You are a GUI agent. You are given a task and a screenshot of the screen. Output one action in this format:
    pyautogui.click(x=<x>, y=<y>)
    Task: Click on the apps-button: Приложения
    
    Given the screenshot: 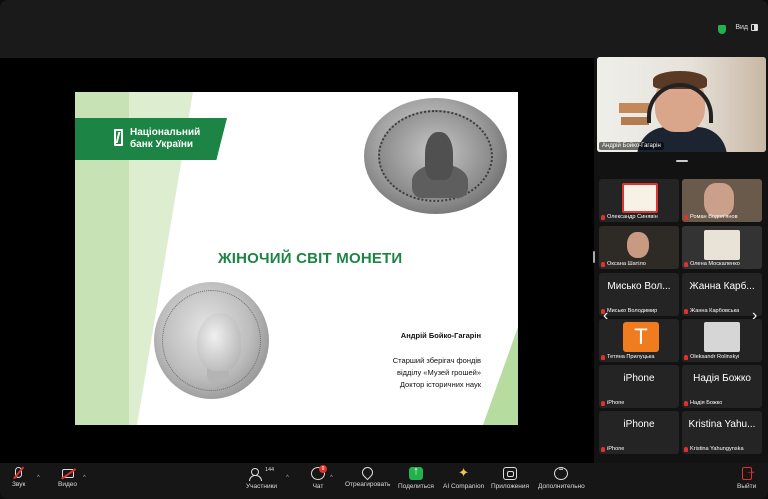 What is the action you would take?
    pyautogui.click(x=510, y=478)
    